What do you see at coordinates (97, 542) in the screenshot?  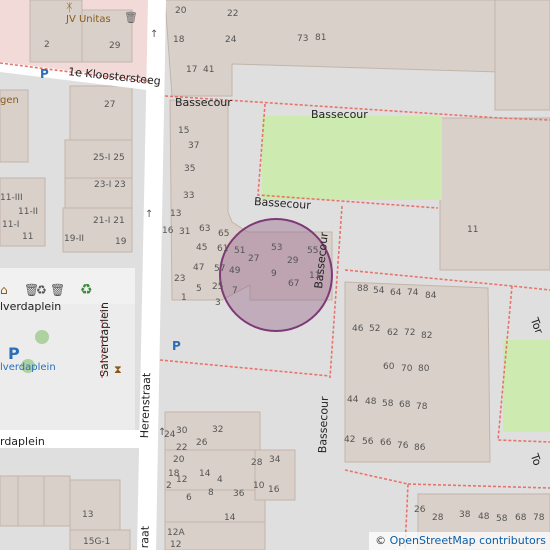 I see `house-number: 15G-1` at bounding box center [97, 542].